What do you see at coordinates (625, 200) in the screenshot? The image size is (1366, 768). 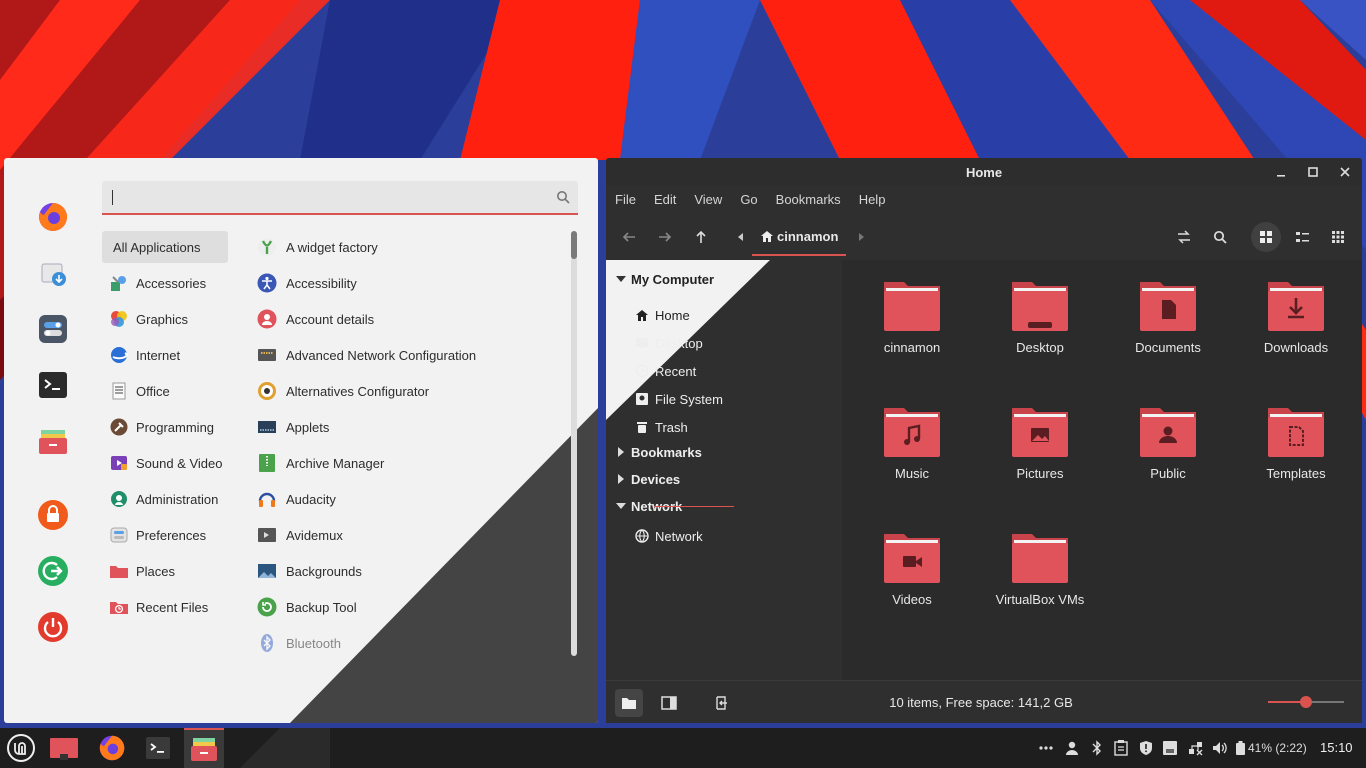 I see `menu-file: File` at bounding box center [625, 200].